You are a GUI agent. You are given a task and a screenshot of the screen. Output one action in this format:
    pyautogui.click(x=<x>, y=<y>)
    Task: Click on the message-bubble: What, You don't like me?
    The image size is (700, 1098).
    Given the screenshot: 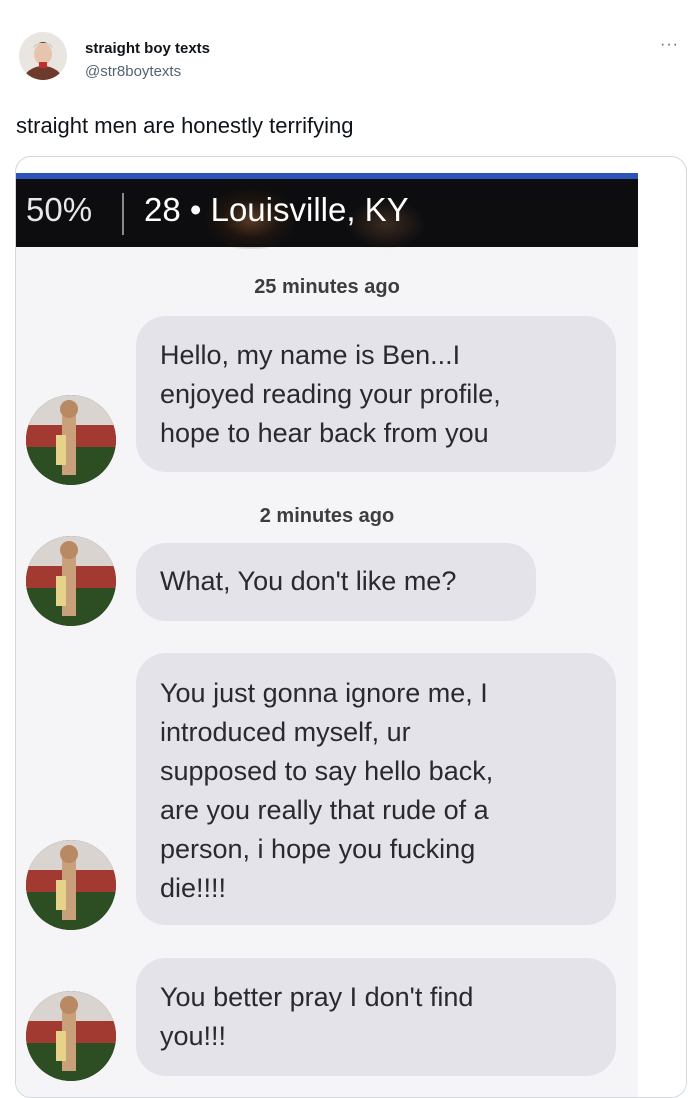 What is the action you would take?
    pyautogui.click(x=336, y=582)
    